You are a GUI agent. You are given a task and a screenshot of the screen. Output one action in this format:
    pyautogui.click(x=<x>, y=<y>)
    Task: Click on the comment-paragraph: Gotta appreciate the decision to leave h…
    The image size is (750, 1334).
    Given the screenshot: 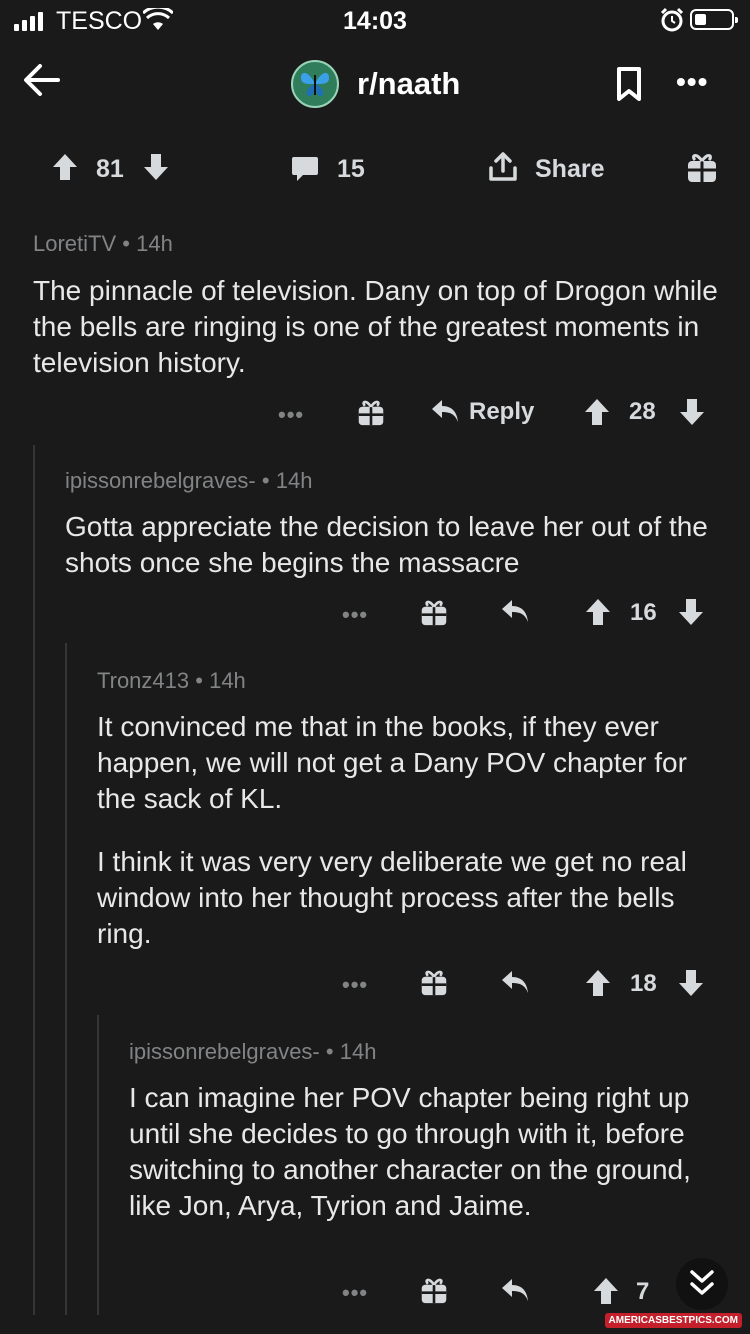 What is the action you would take?
    pyautogui.click(x=386, y=544)
    